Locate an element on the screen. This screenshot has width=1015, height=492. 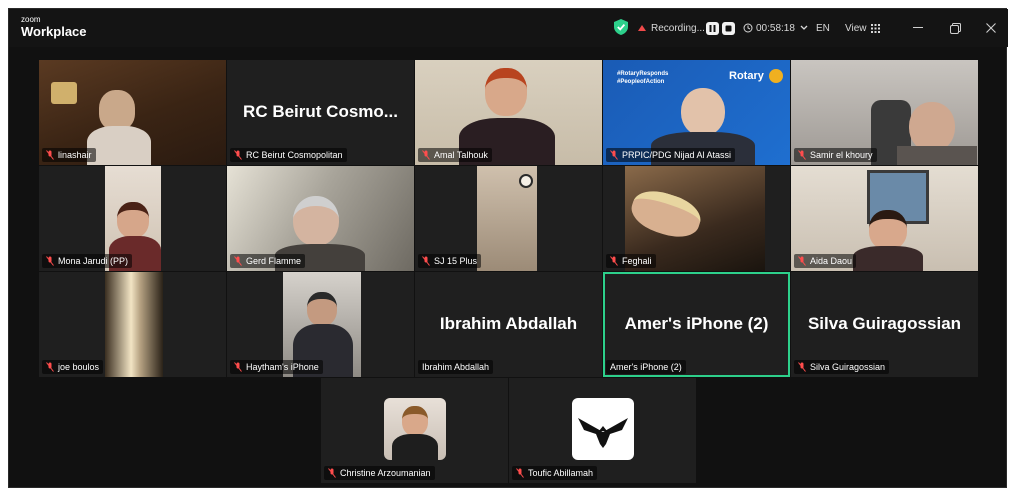
participant-name: RC Beirut Cosmopolitan is located at coordinates (294, 155).